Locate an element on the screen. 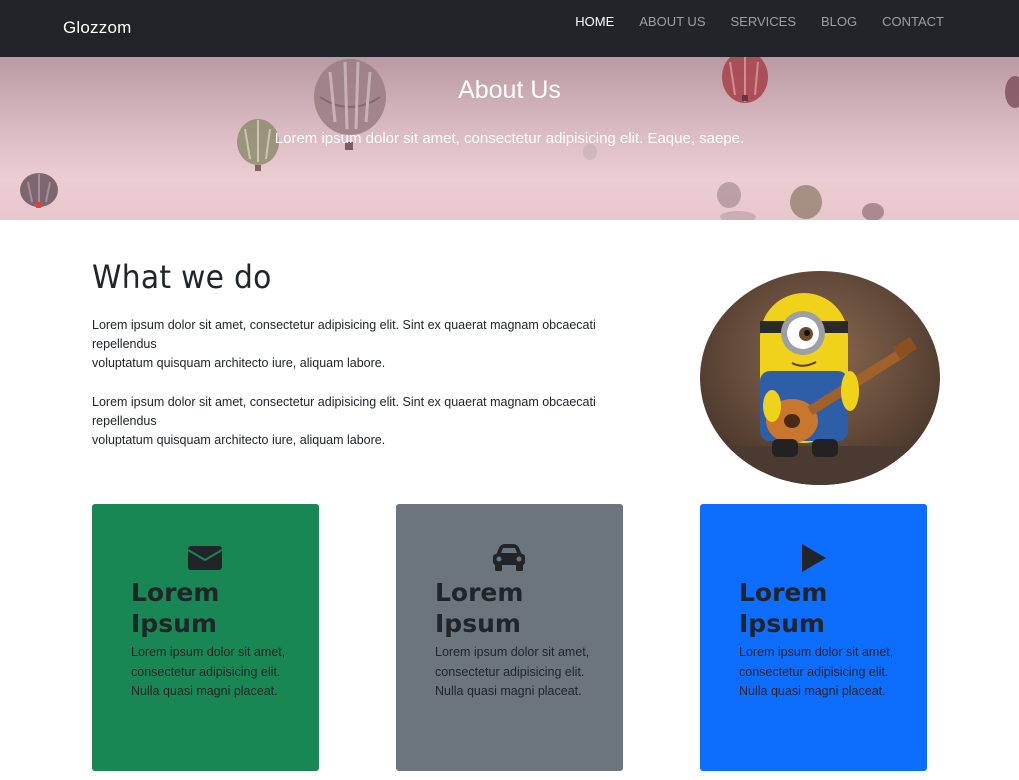 This screenshot has height=780, width=1019. feature-card-1-title-line-2: Ipsum is located at coordinates (174, 623).